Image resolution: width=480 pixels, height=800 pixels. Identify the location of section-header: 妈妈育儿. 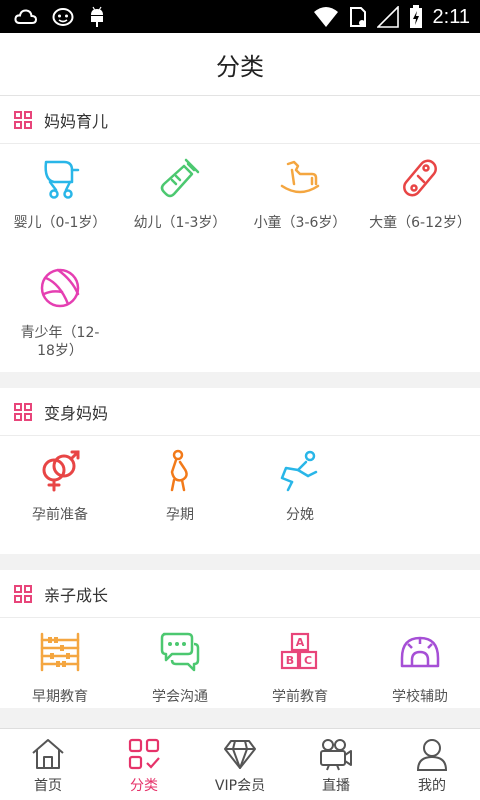
(240, 120).